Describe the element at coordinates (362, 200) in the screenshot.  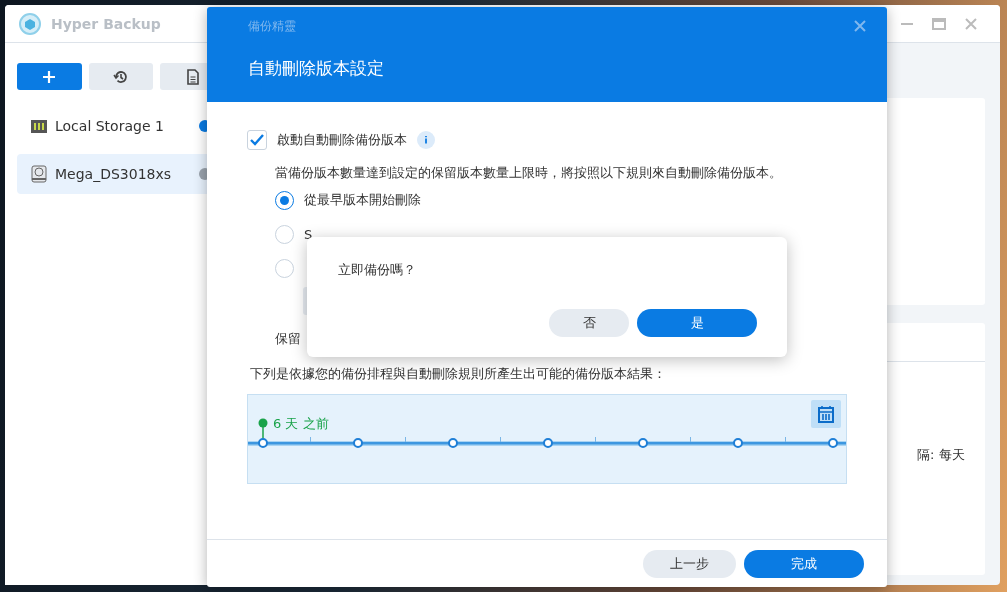
I see `radio-label: 從最早版本開始刪除` at that location.